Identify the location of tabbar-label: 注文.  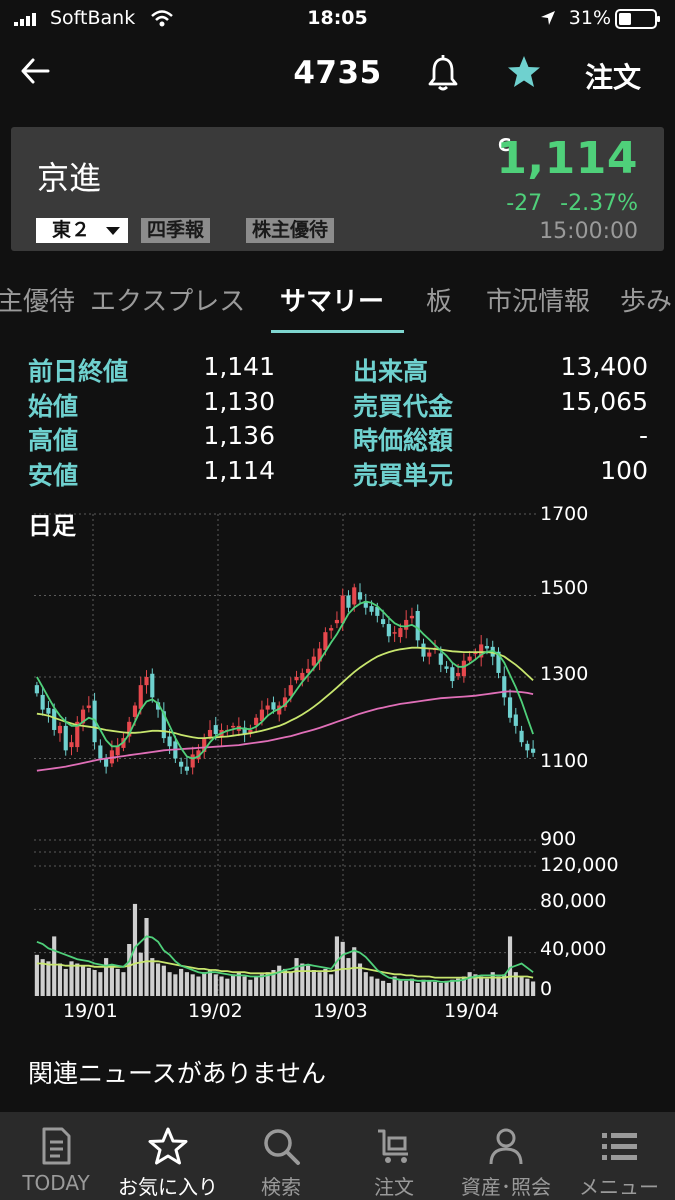
(394, 1187).